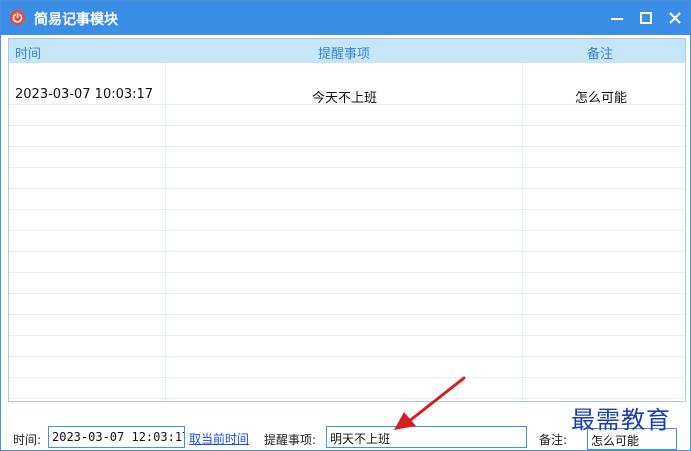 This screenshot has width=691, height=451. Describe the element at coordinates (219, 438) in the screenshot. I see `get-current-time-link: 取当前时间` at that location.